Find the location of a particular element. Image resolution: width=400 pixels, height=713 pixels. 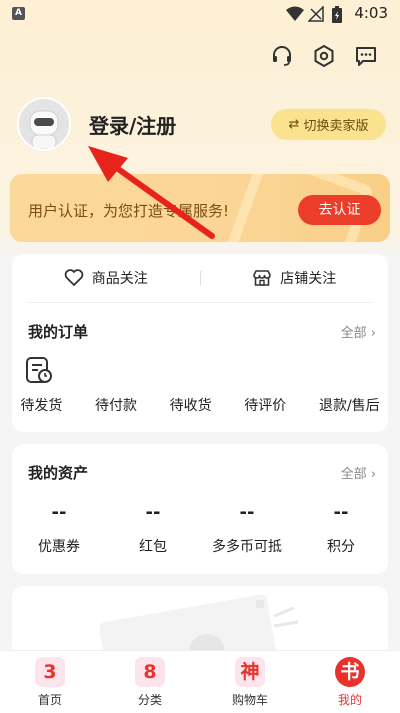

tab-category: 8 分类 is located at coordinates (150, 682).